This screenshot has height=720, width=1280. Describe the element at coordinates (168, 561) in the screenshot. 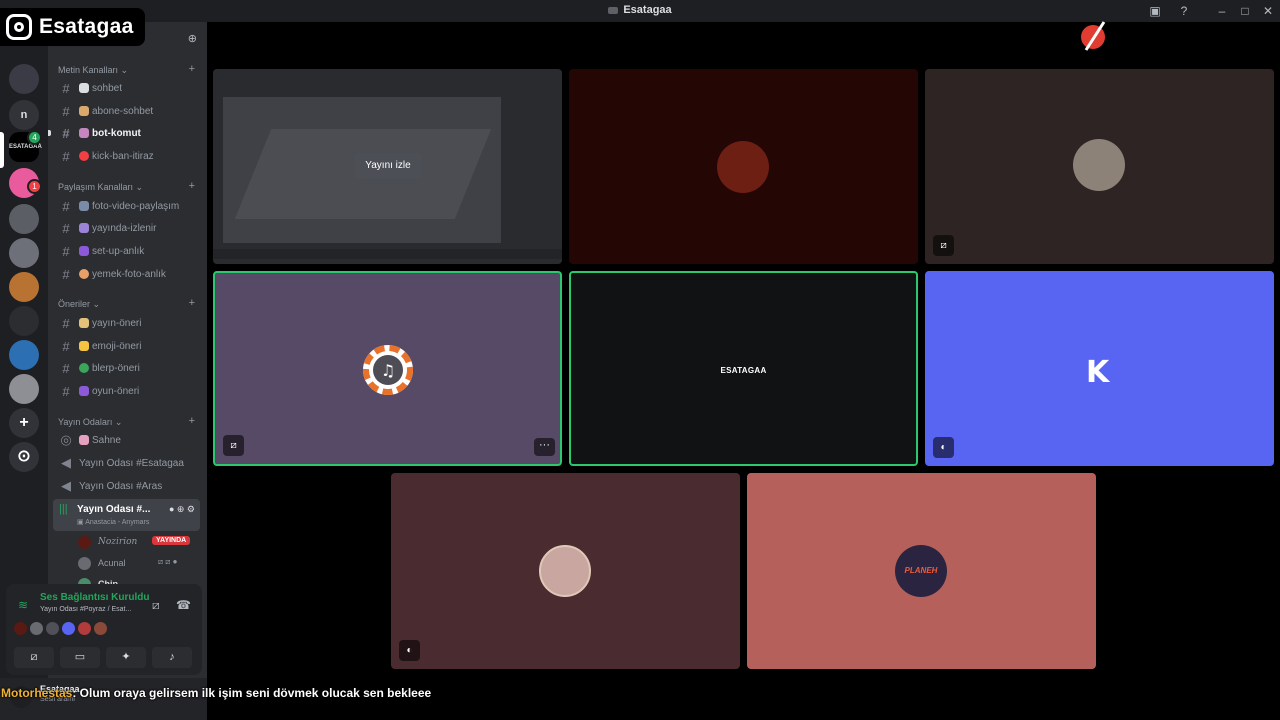

I see `user-status-icons: ⧄ ⧄ ●` at that location.